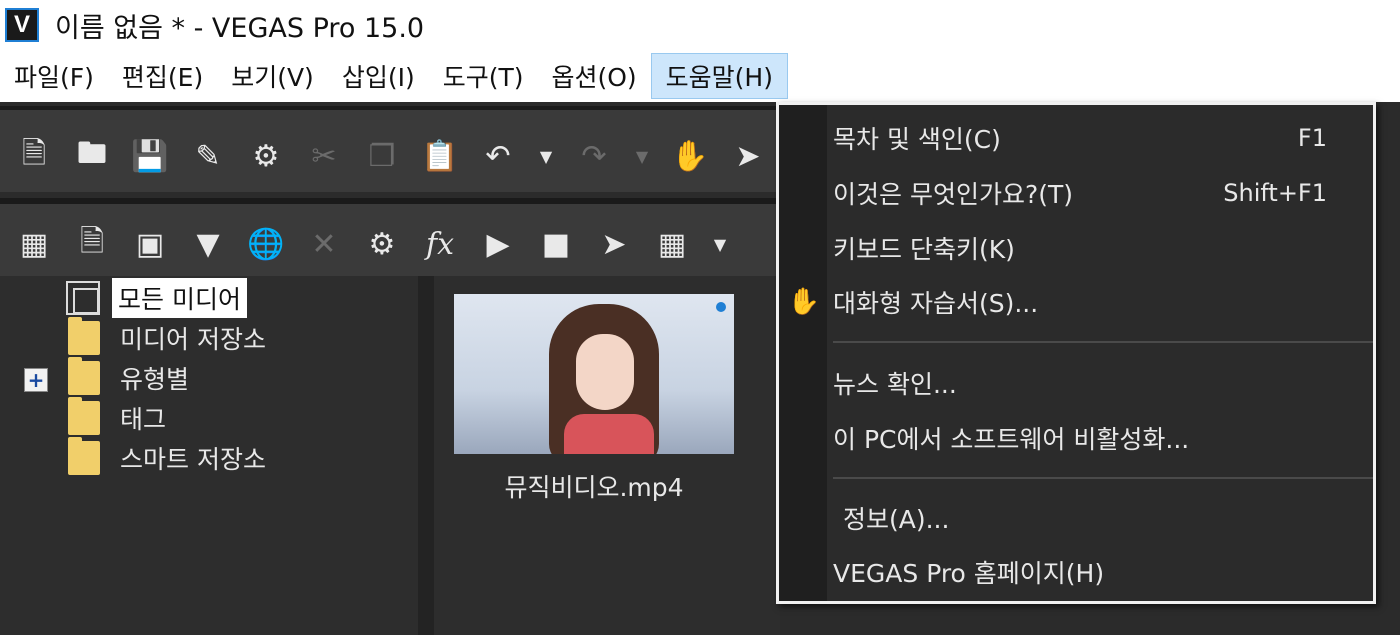 The image size is (1400, 635). I want to click on cut-icon: ✂, so click(324, 156).